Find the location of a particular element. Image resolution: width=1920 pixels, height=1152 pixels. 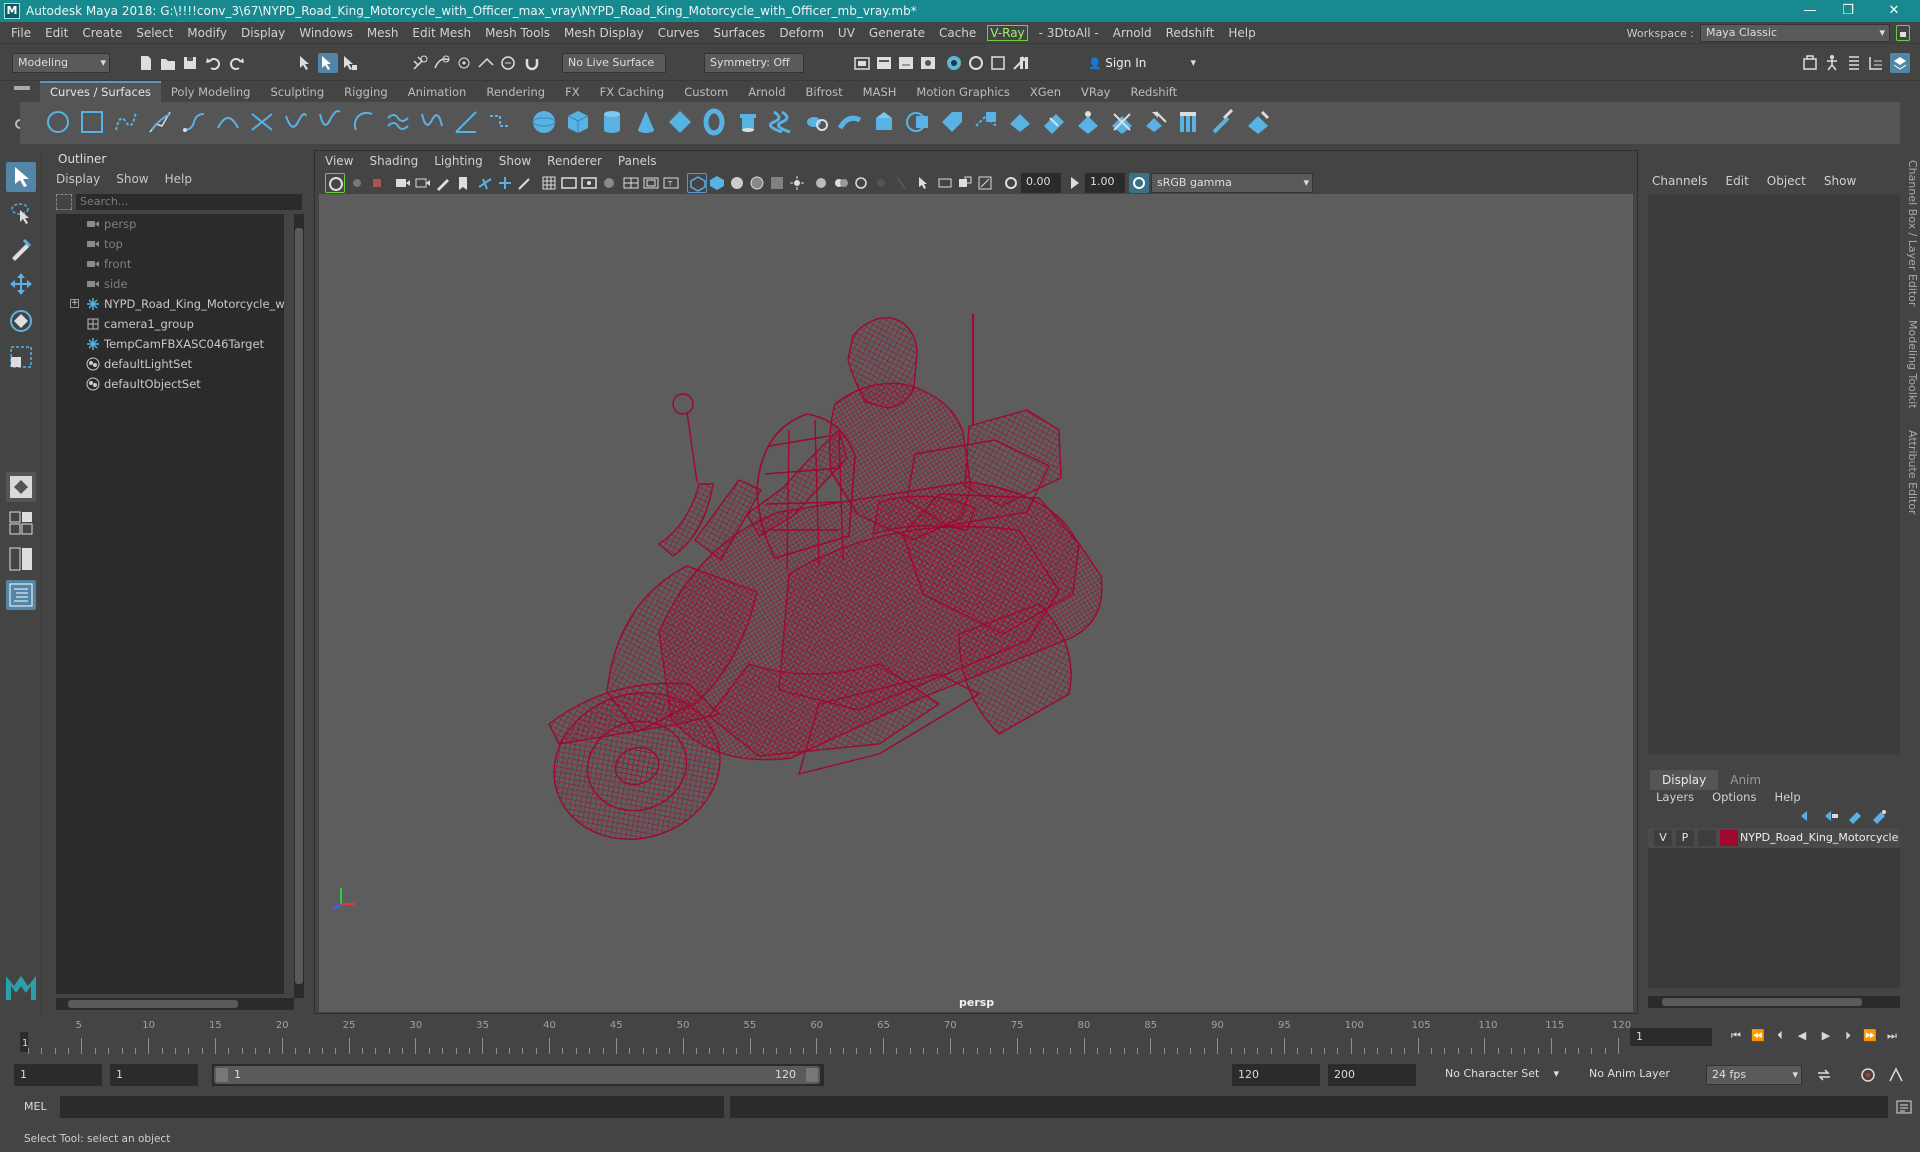

menu-select: Select is located at coordinates (154, 33).